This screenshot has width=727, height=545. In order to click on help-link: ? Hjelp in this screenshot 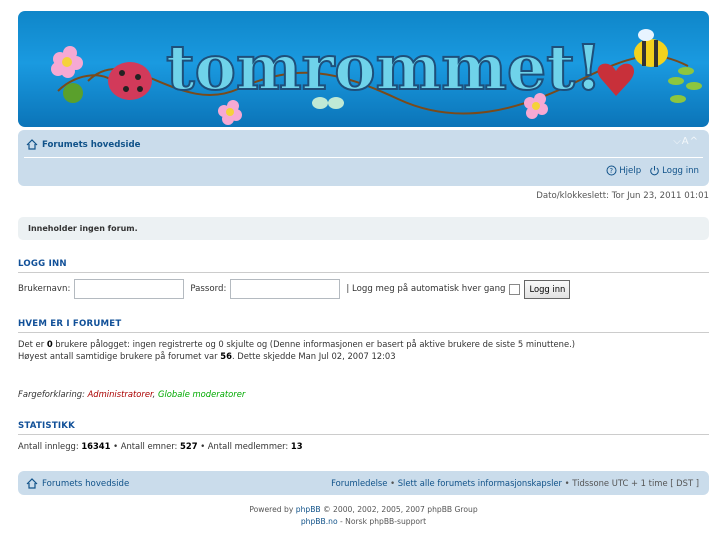, I will do `click(623, 170)`.